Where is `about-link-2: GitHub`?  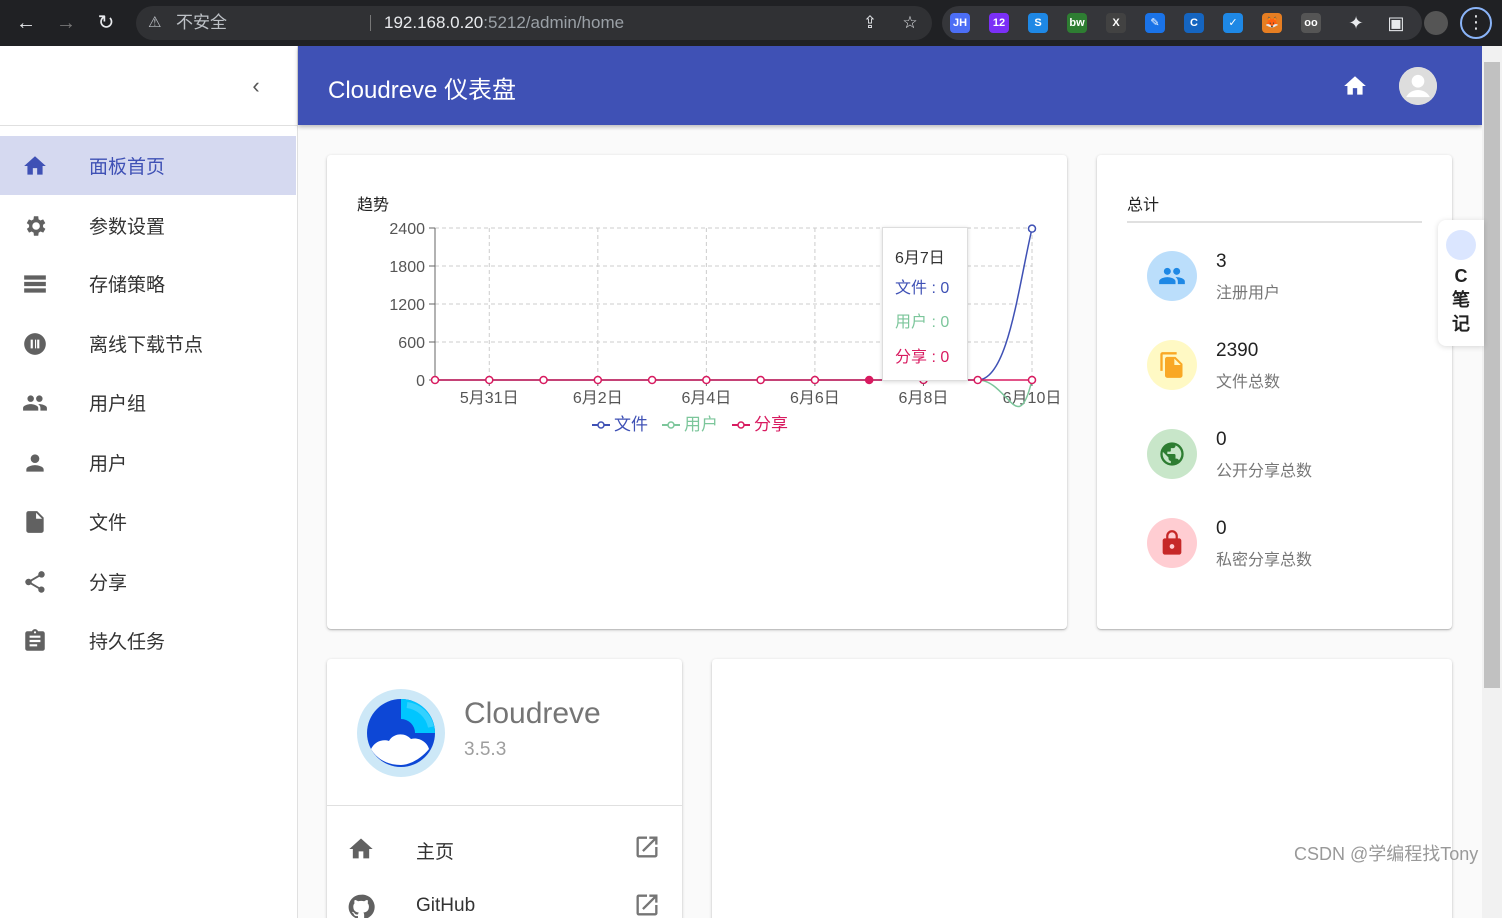
about-link-2: GitHub is located at coordinates (504, 897).